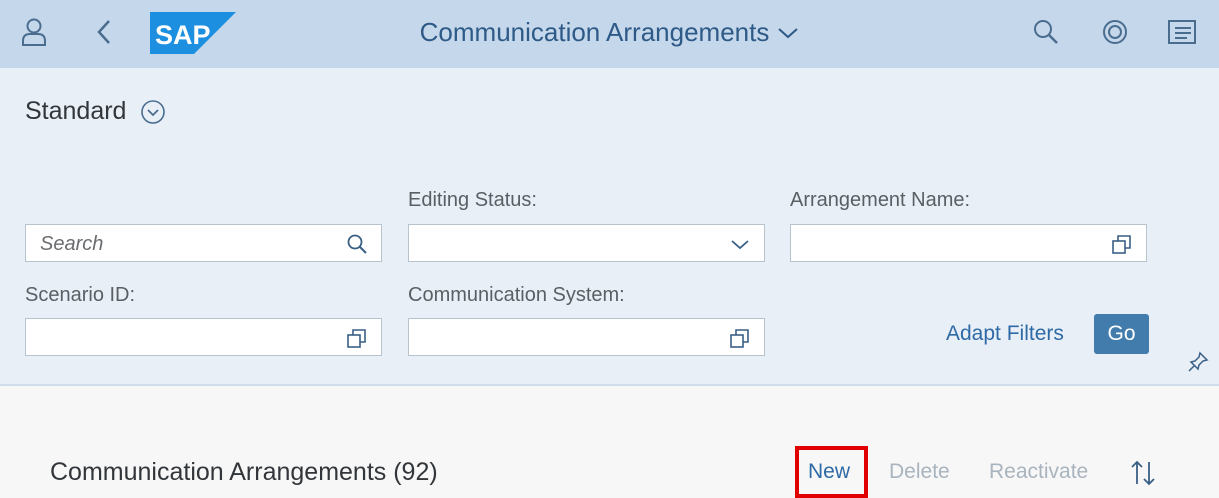 The width and height of the screenshot is (1219, 498). Describe the element at coordinates (1115, 32) in the screenshot. I see `copilot-icon` at that location.